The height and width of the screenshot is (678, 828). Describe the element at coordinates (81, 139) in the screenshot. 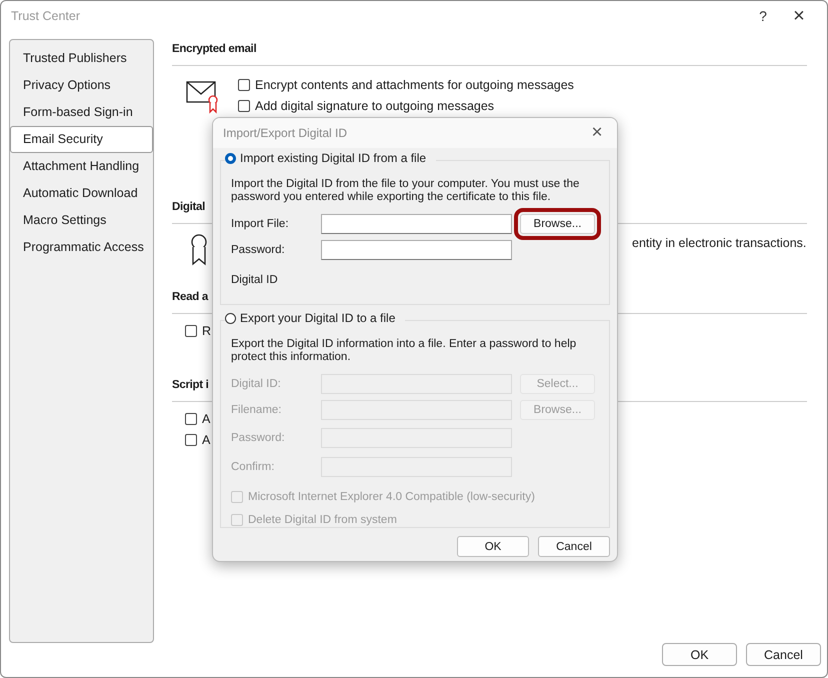

I see `sidebar-item: Email Security` at that location.